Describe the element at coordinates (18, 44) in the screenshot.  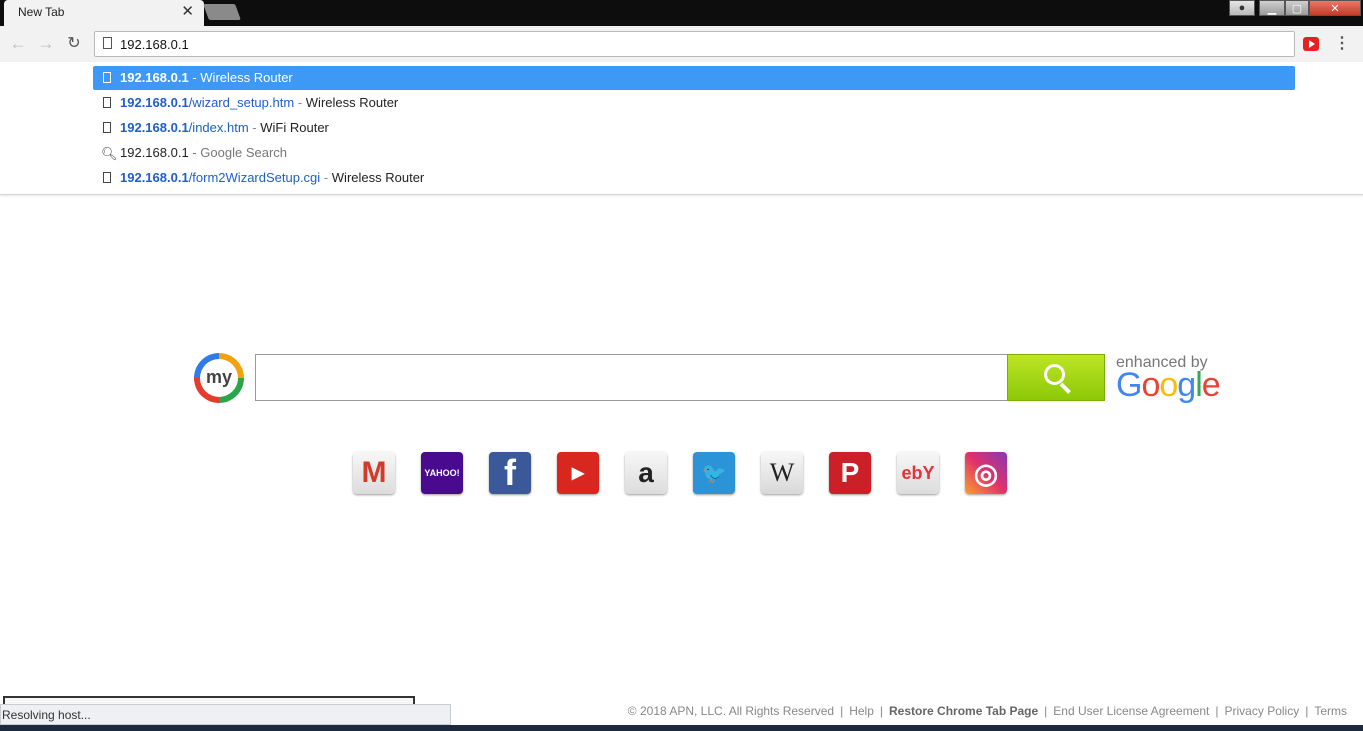
I see `back-arrow-icon: ←` at that location.